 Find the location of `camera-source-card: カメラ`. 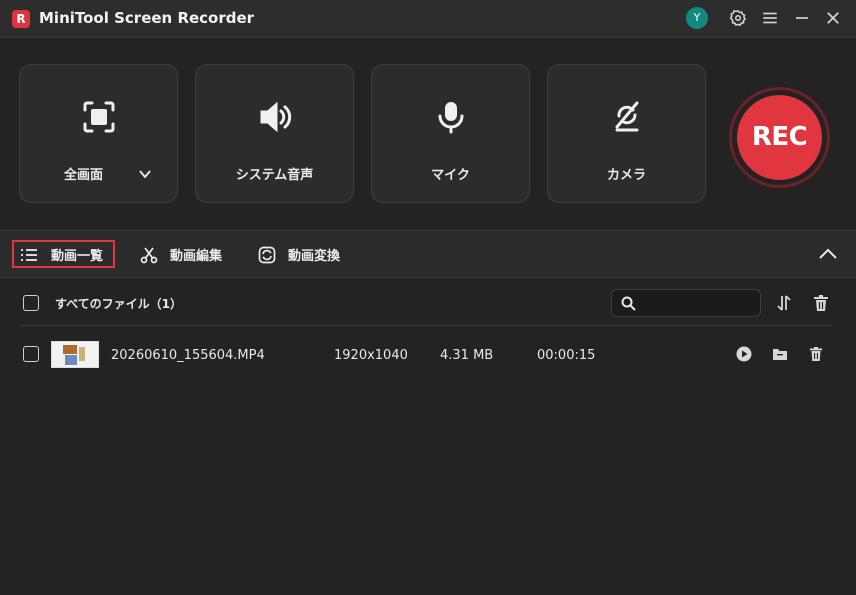

camera-source-card: カメラ is located at coordinates (626, 133).